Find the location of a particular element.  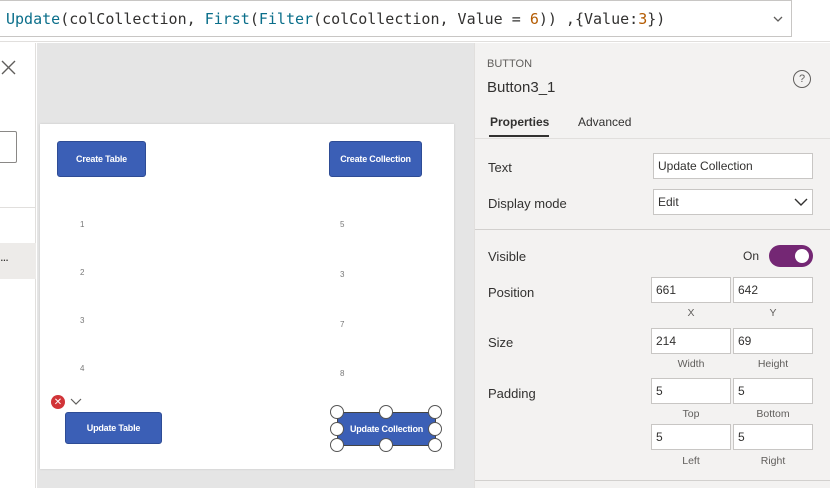

y-label: Y is located at coordinates (773, 313).